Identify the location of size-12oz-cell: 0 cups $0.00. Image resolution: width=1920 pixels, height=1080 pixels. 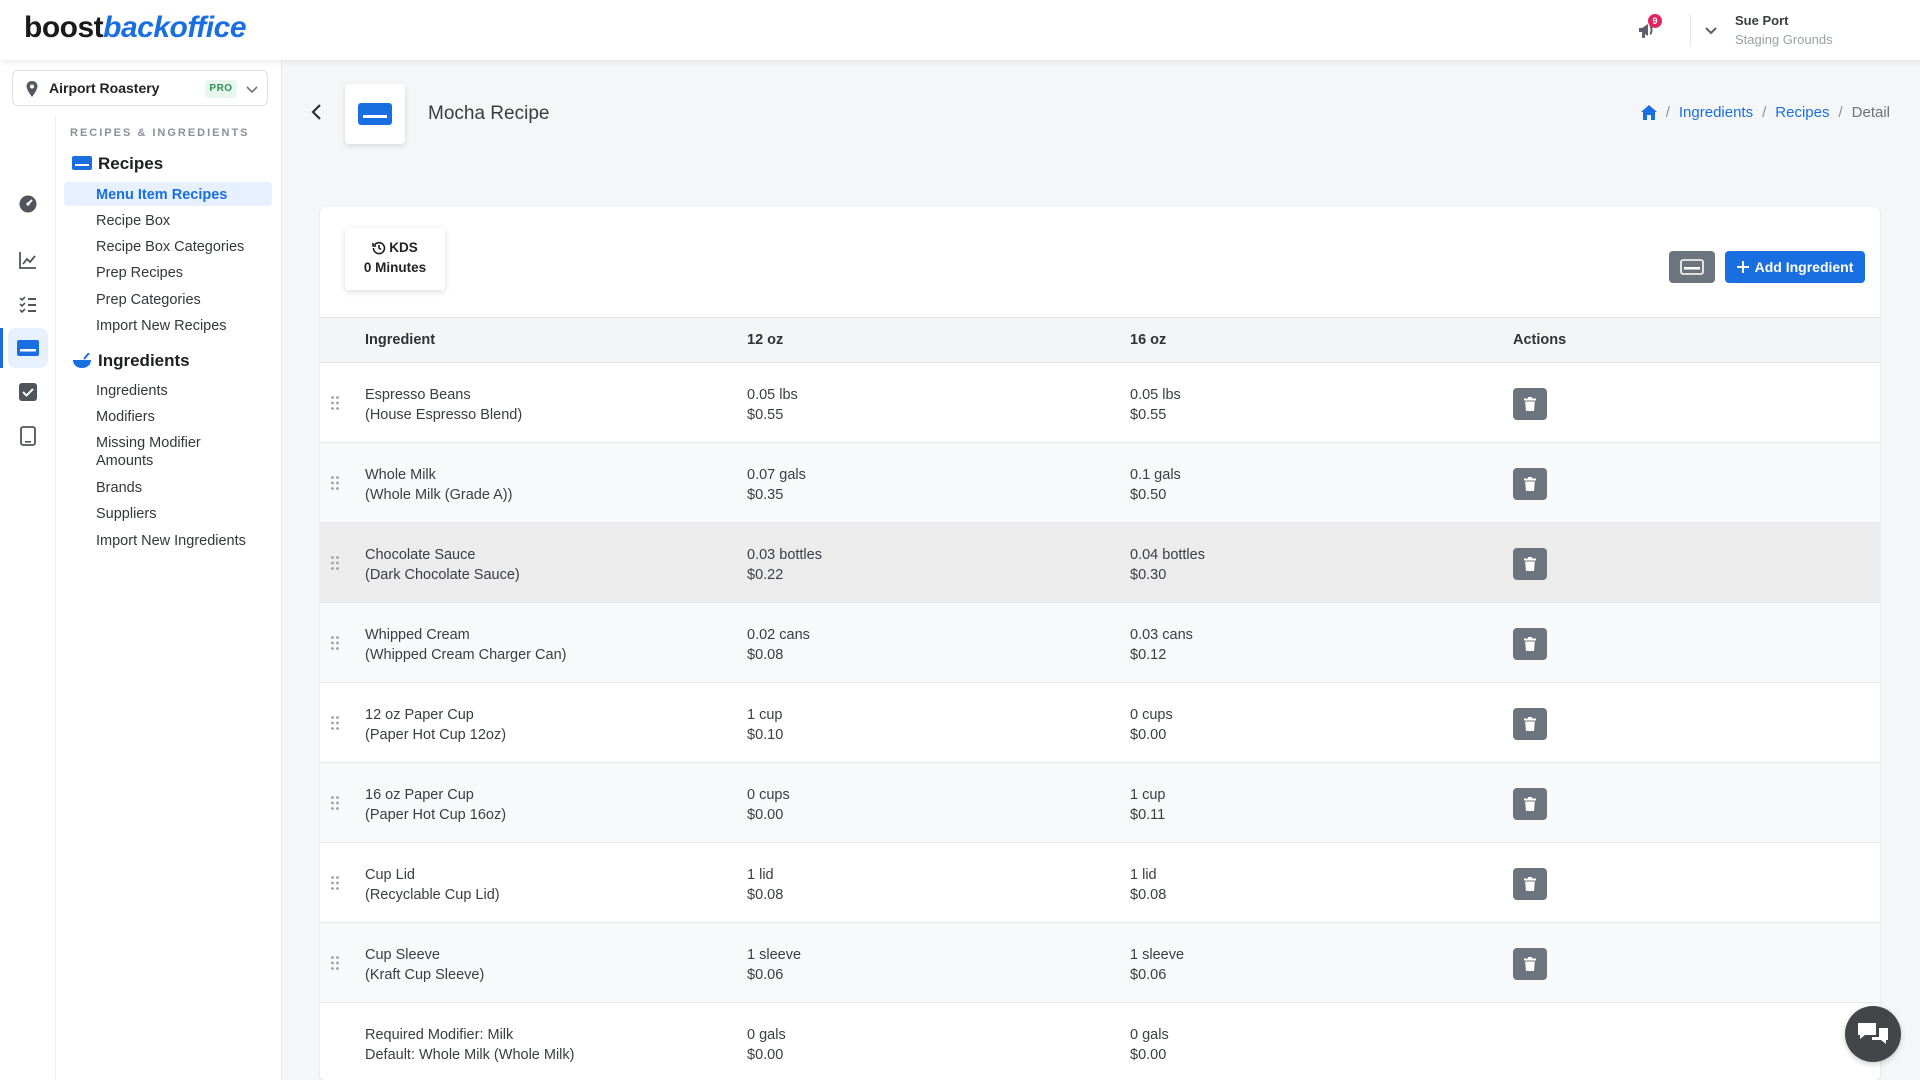
(768, 805).